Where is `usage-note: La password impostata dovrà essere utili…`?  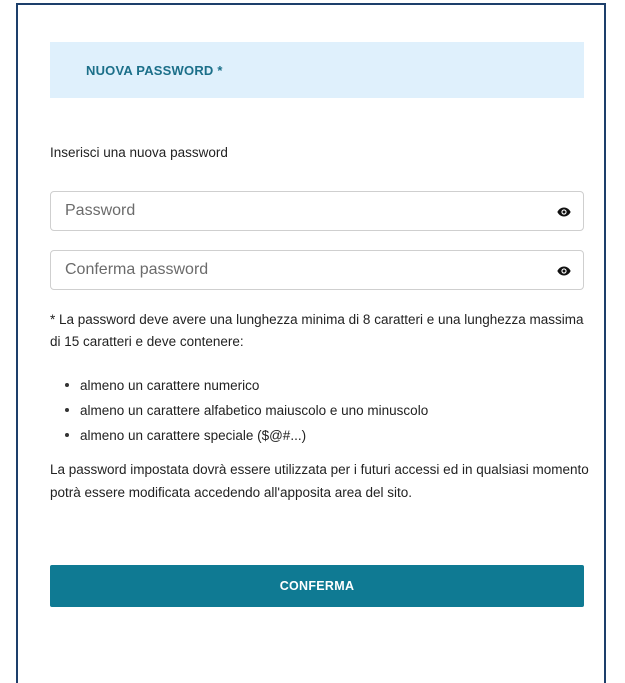
usage-note: La password impostata dovrà essere utili… is located at coordinates (319, 481).